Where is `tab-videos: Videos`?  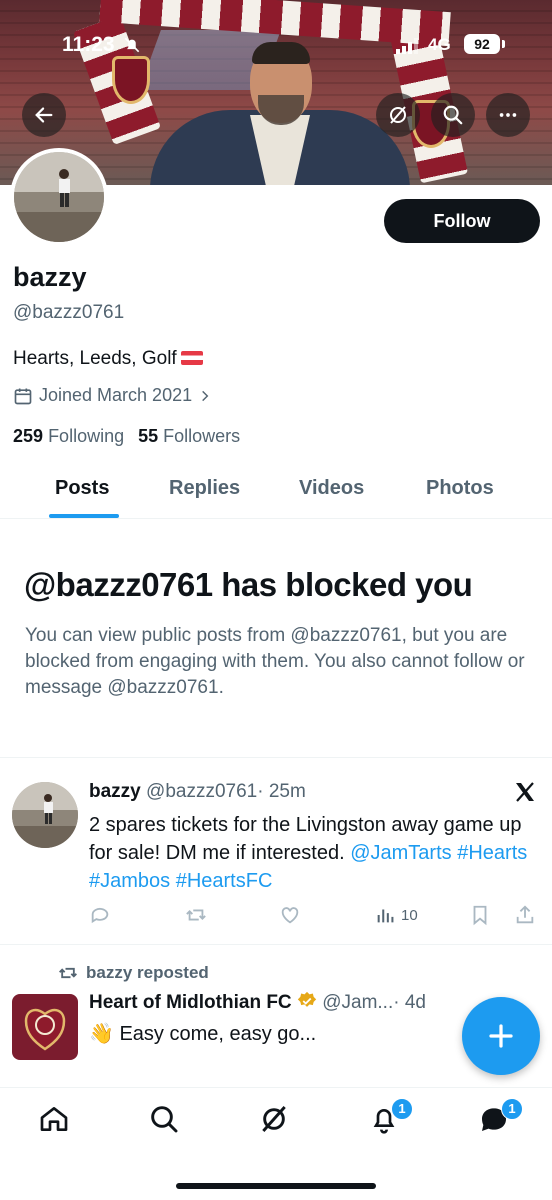 tab-videos: Videos is located at coordinates (331, 488).